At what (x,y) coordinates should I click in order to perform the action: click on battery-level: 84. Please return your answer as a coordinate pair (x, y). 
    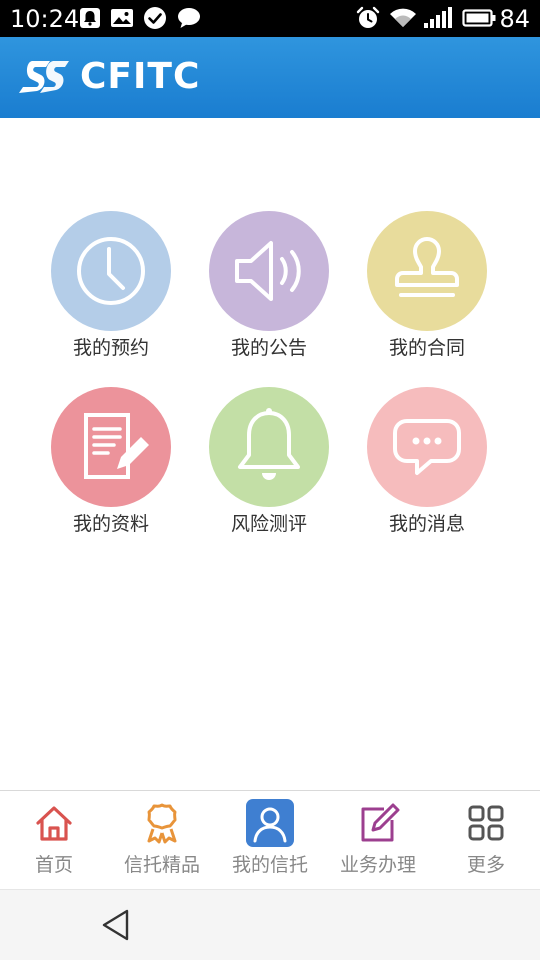
    Looking at the image, I should click on (514, 19).